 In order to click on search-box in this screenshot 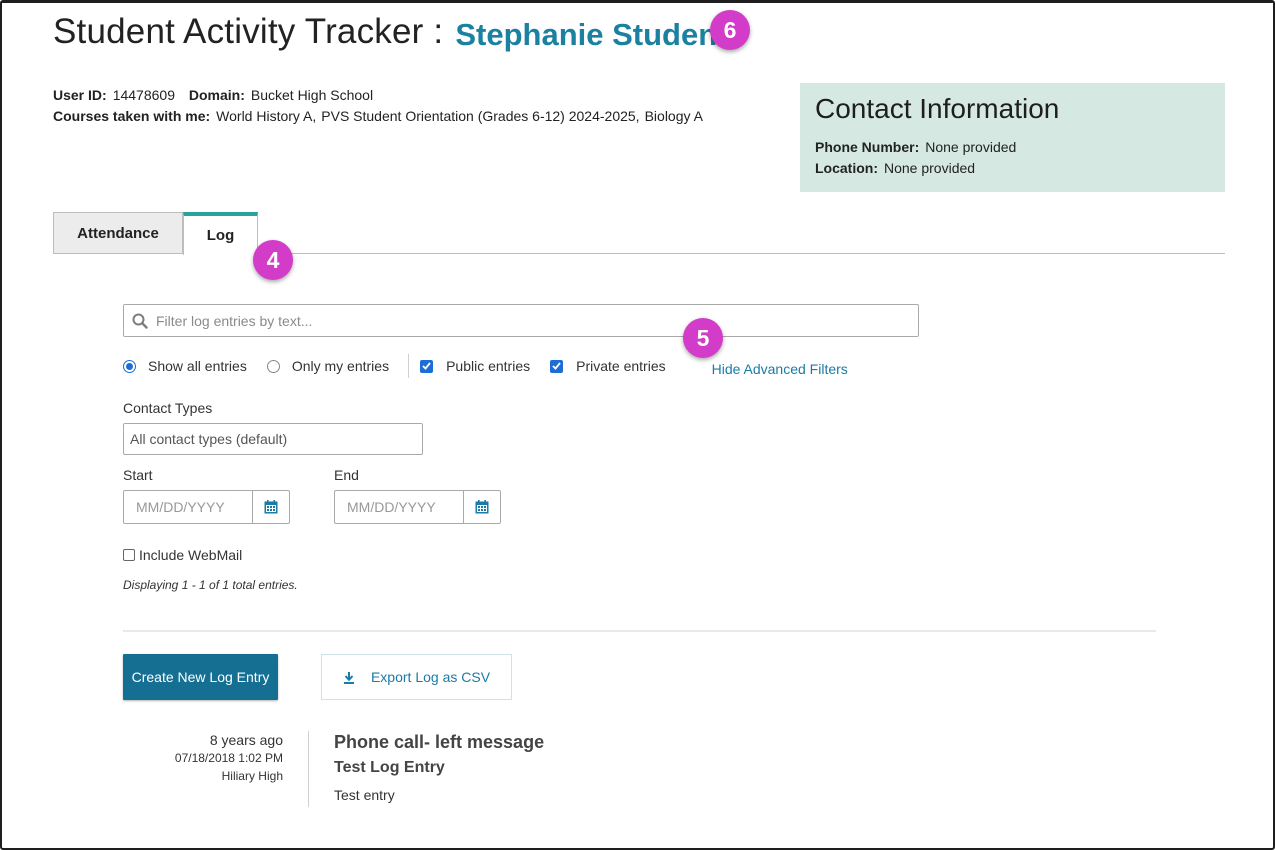, I will do `click(521, 320)`.